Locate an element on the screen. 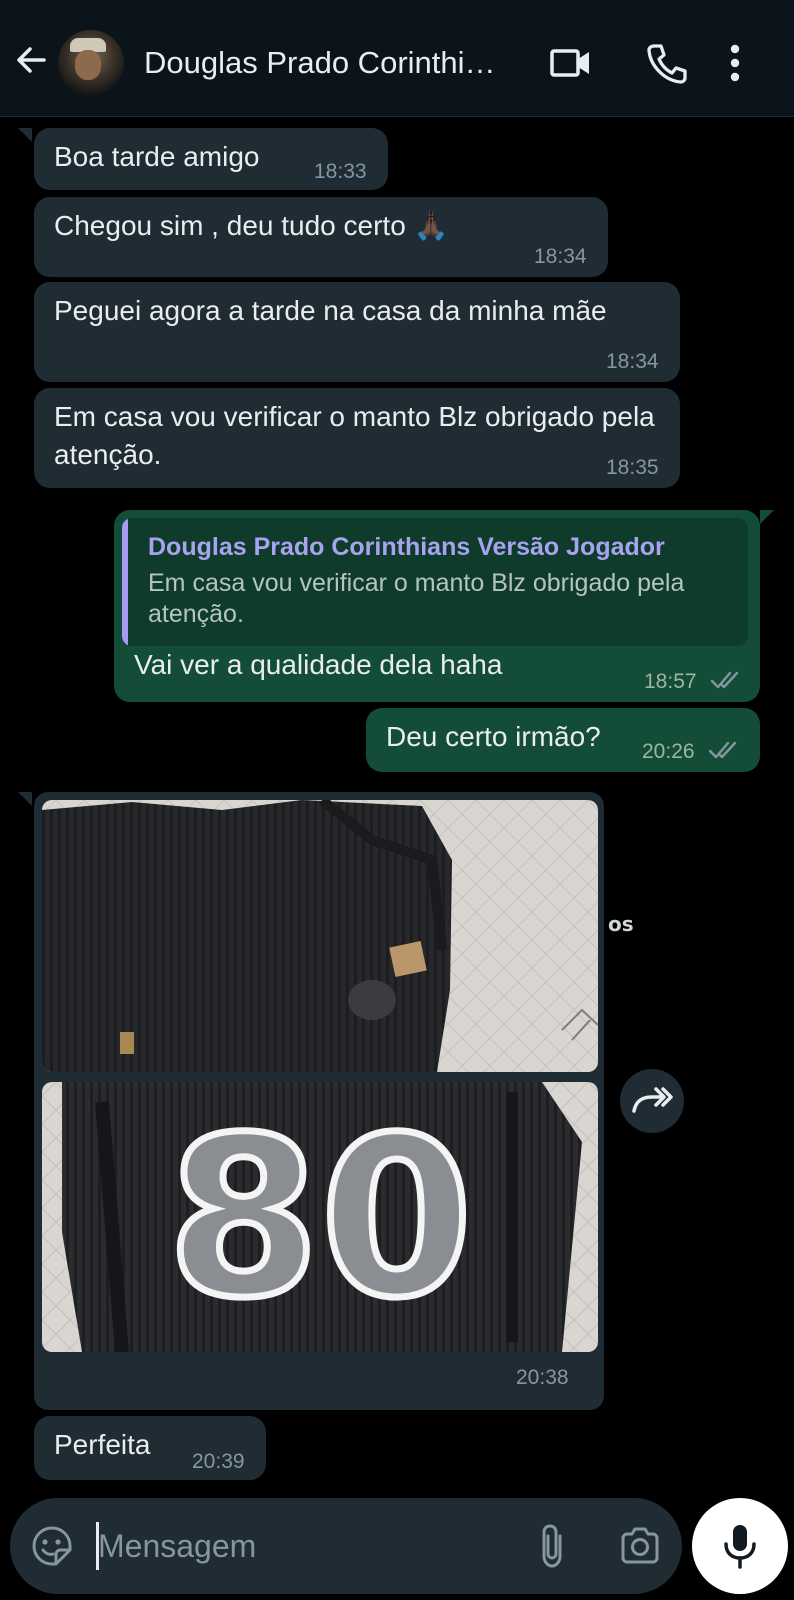 This screenshot has width=794, height=1600. avatar-face-shape is located at coordinates (88, 65).